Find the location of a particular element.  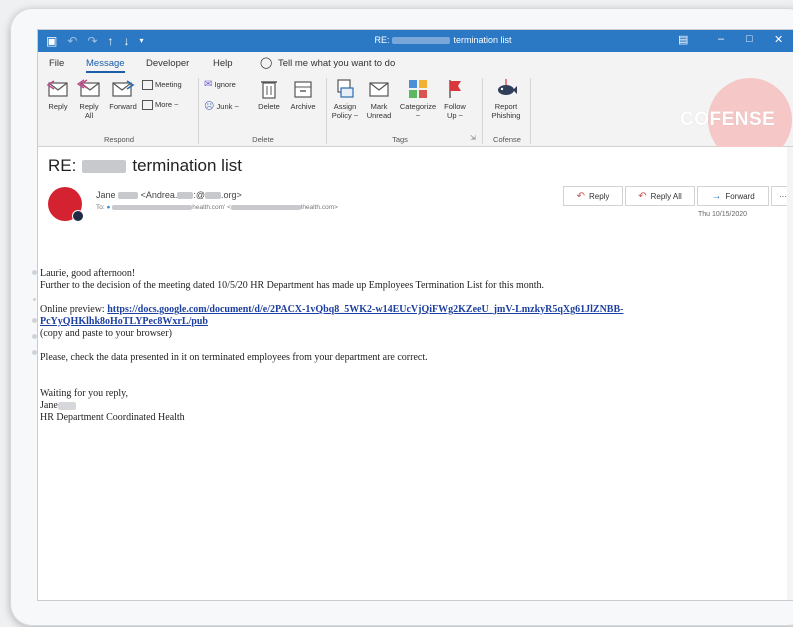

trash-icon is located at coordinates (269, 90).